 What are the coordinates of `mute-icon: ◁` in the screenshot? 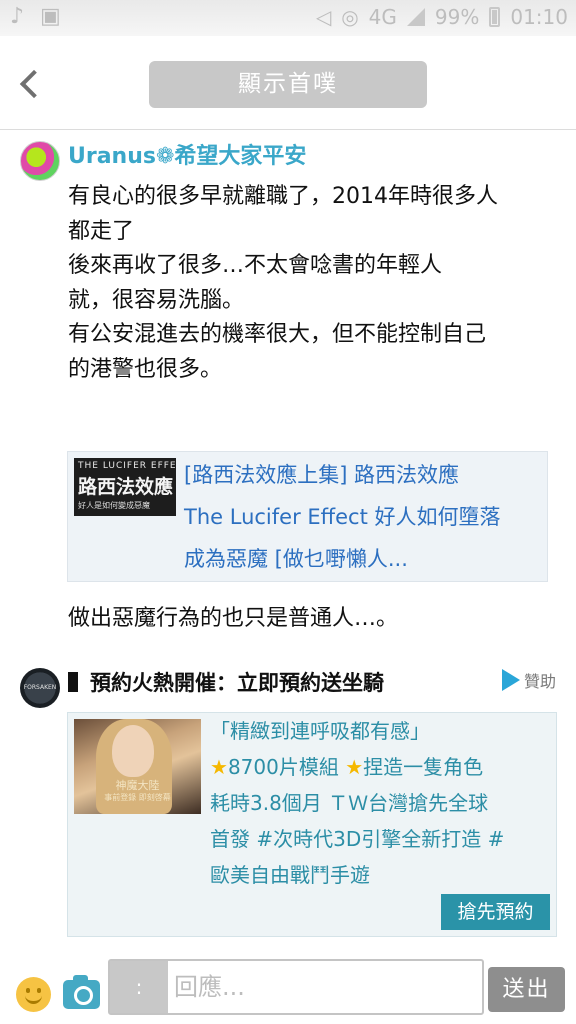 It's located at (323, 17).